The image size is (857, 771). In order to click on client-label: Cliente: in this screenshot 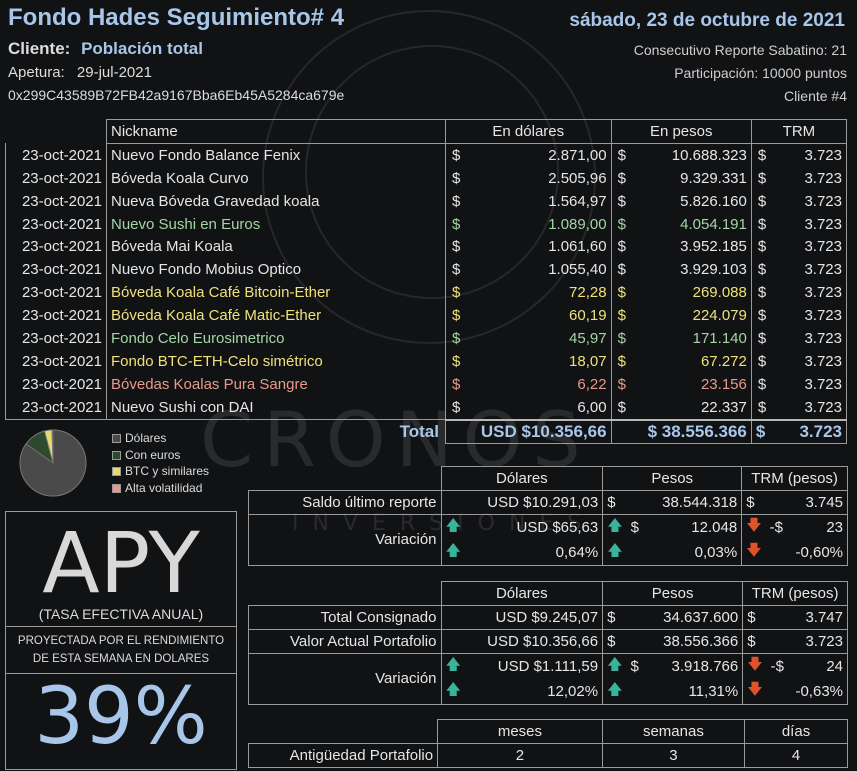, I will do `click(39, 48)`.